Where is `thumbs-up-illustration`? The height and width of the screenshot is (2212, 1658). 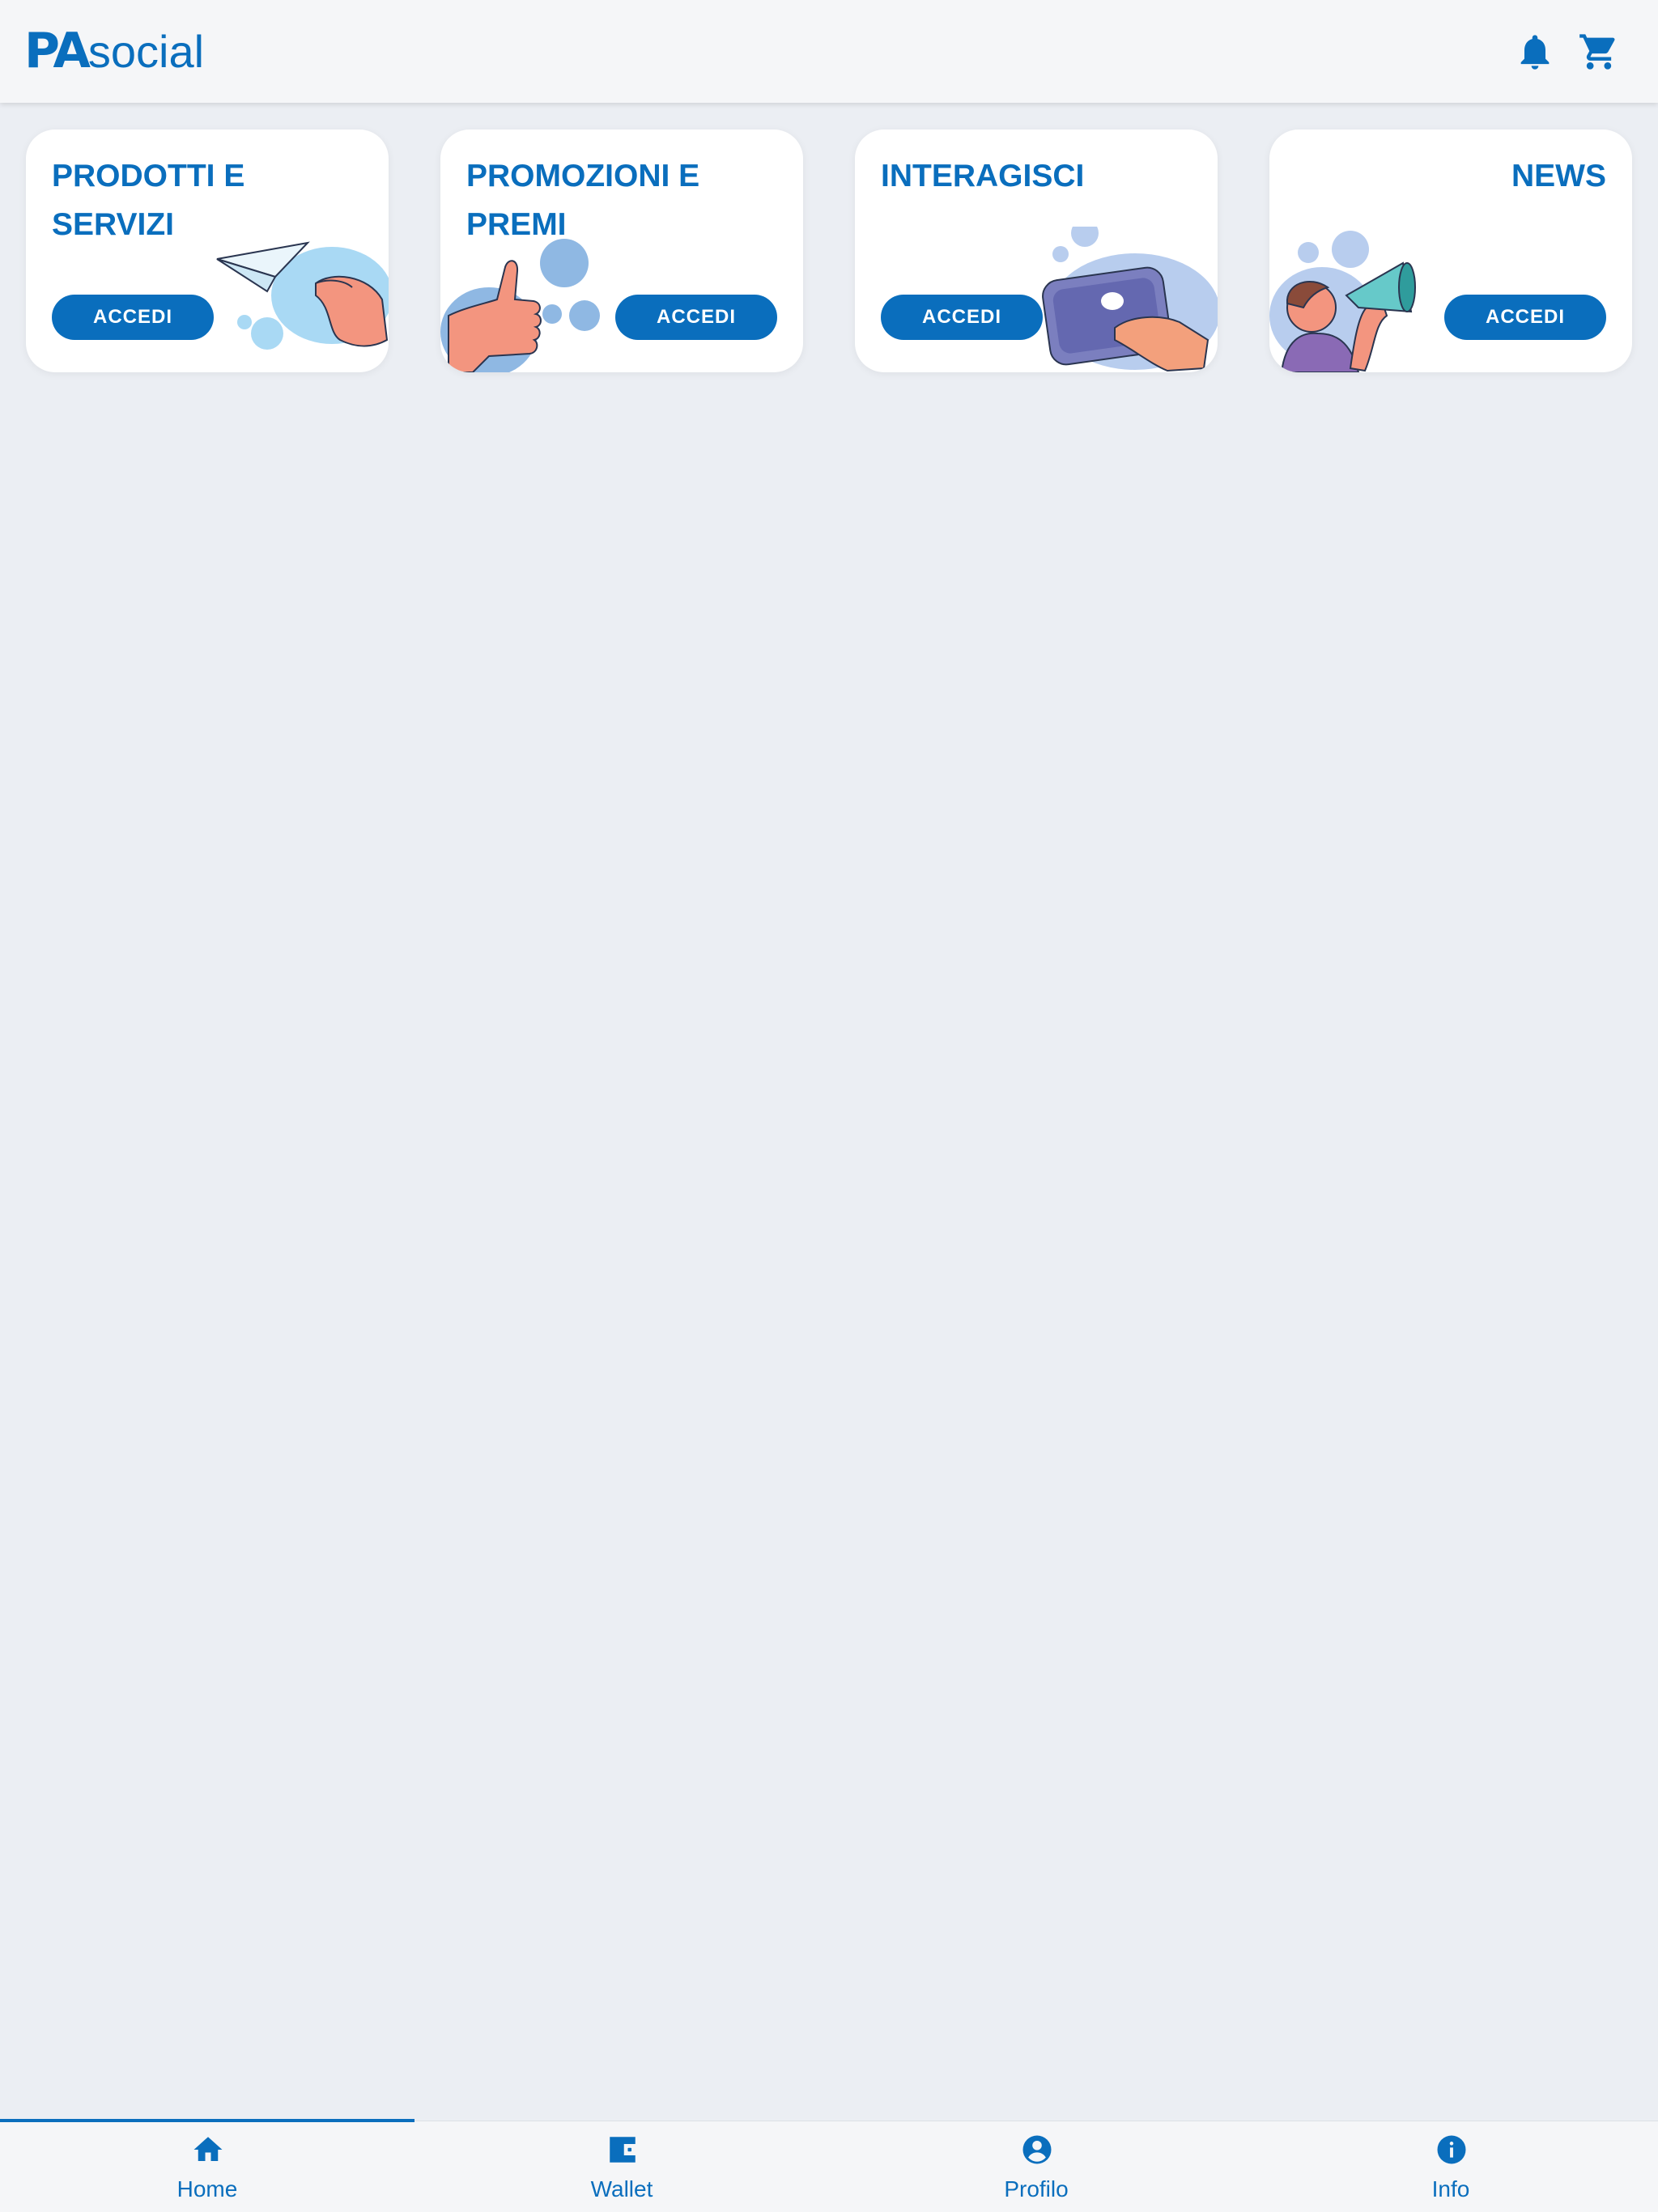 thumbs-up-illustration is located at coordinates (537, 299).